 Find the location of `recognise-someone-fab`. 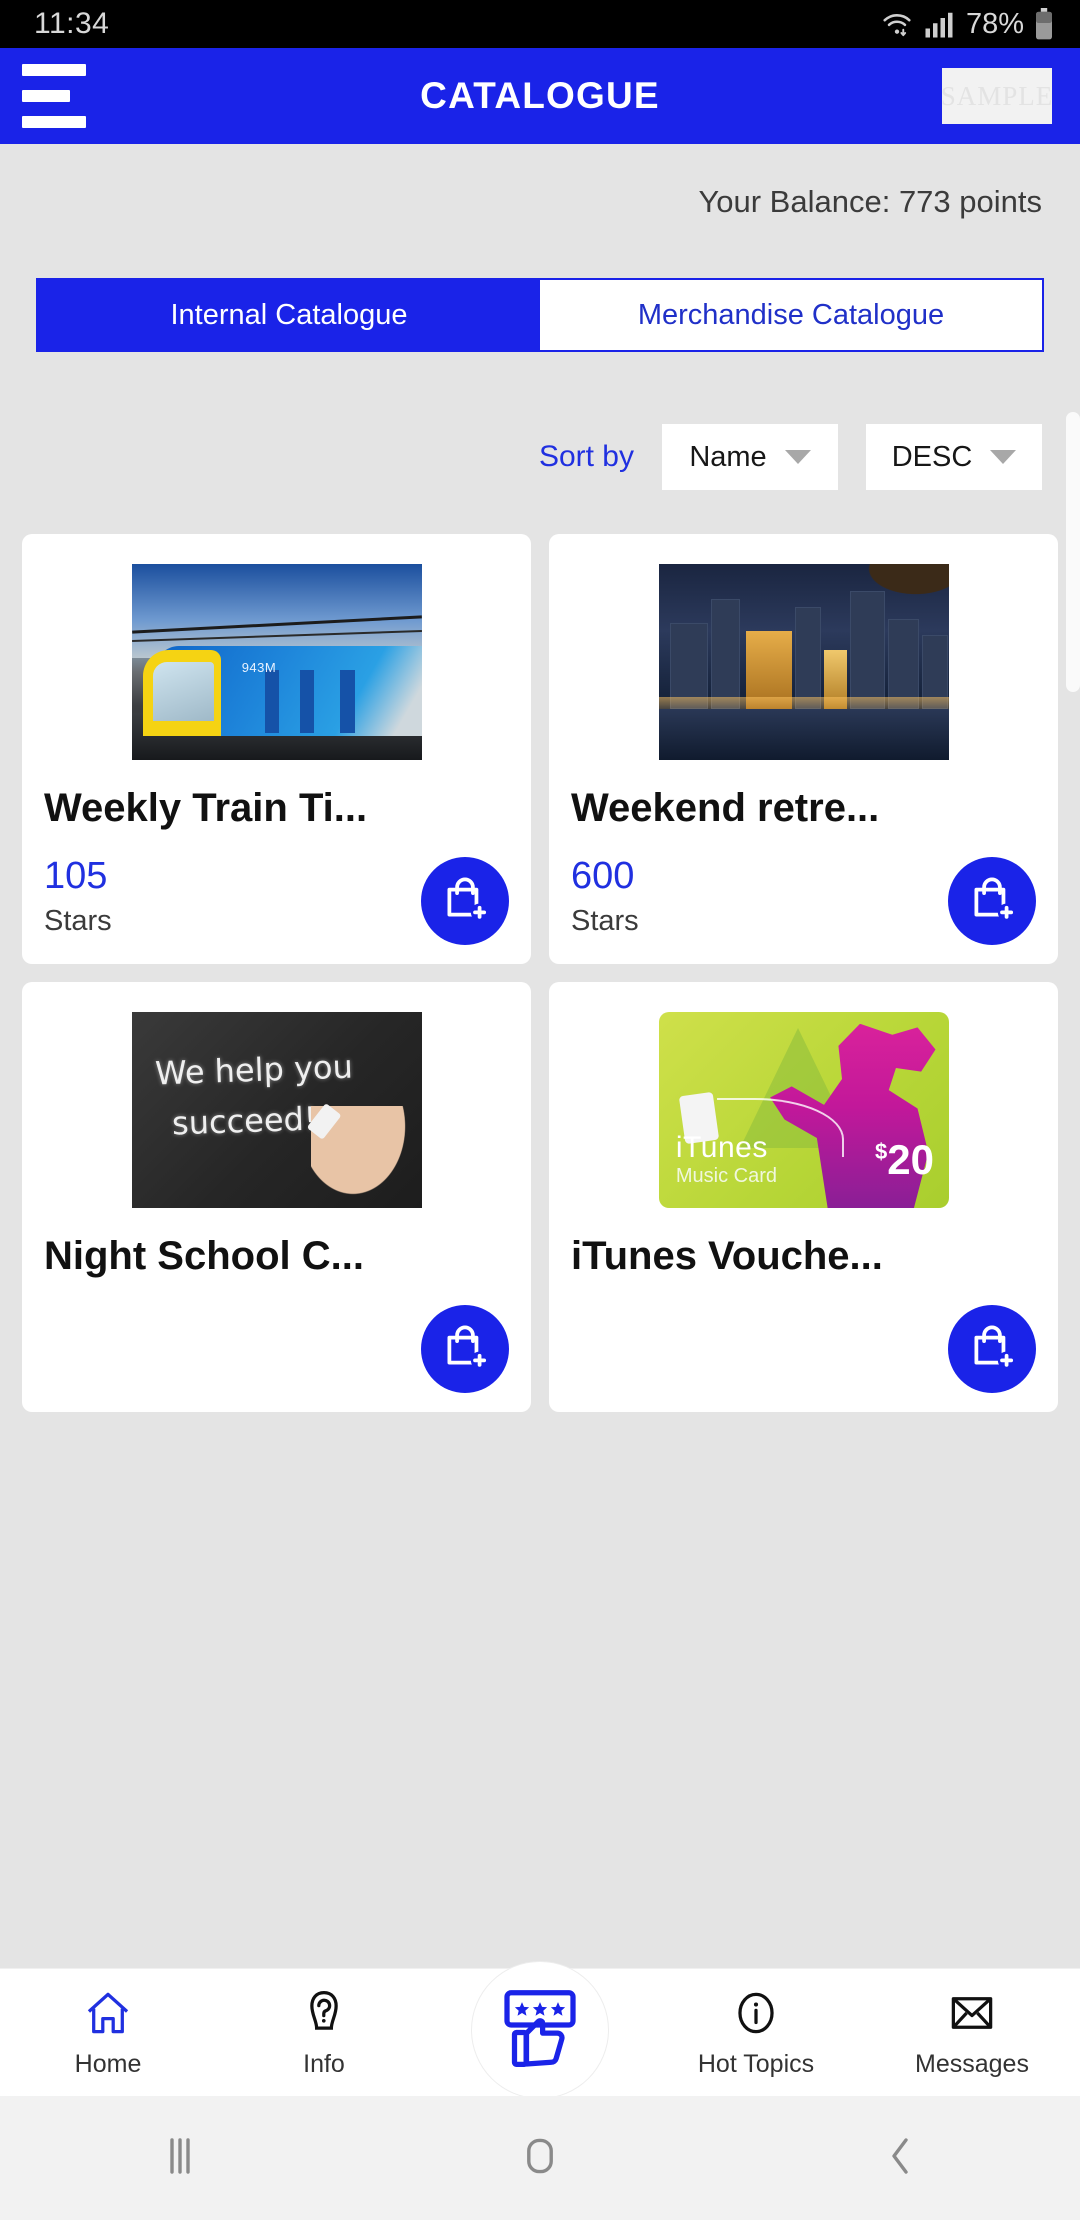

recognise-someone-fab is located at coordinates (540, 2030).